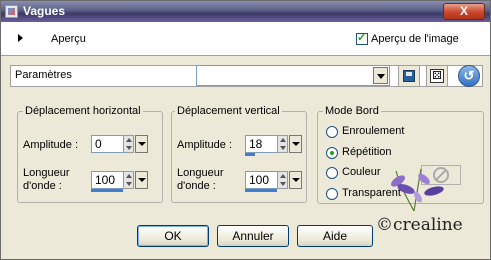  What do you see at coordinates (245, 11) in the screenshot?
I see `title-bar: Vagues X` at bounding box center [245, 11].